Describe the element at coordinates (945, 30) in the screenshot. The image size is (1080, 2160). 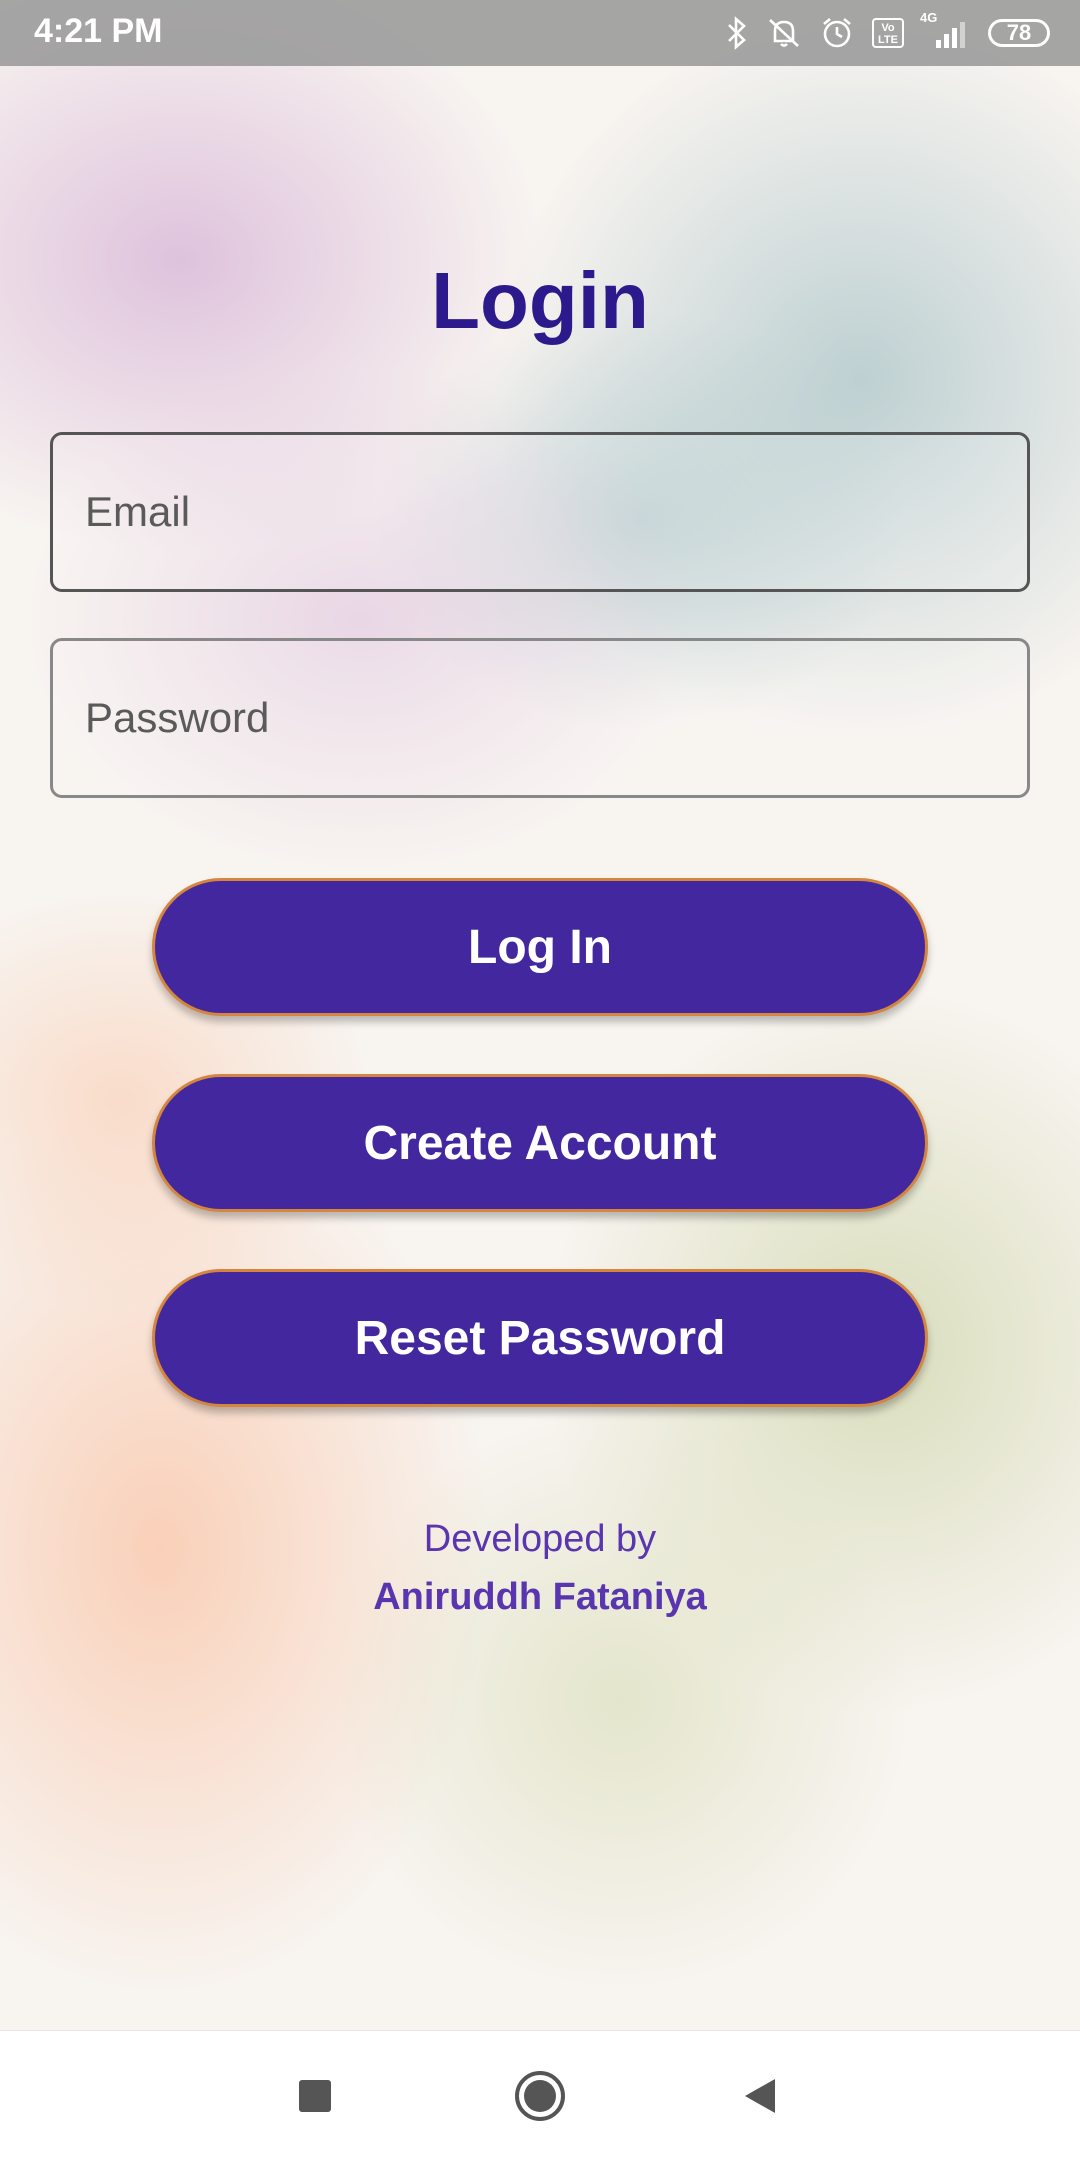
I see `signal-icon: 4G` at that location.